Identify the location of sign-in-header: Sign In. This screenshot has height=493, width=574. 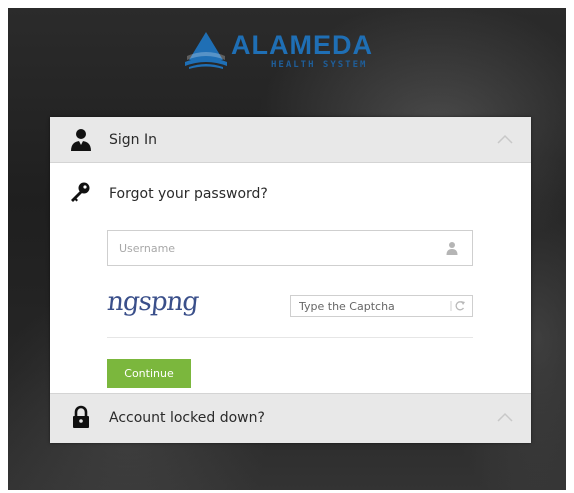
(290, 140).